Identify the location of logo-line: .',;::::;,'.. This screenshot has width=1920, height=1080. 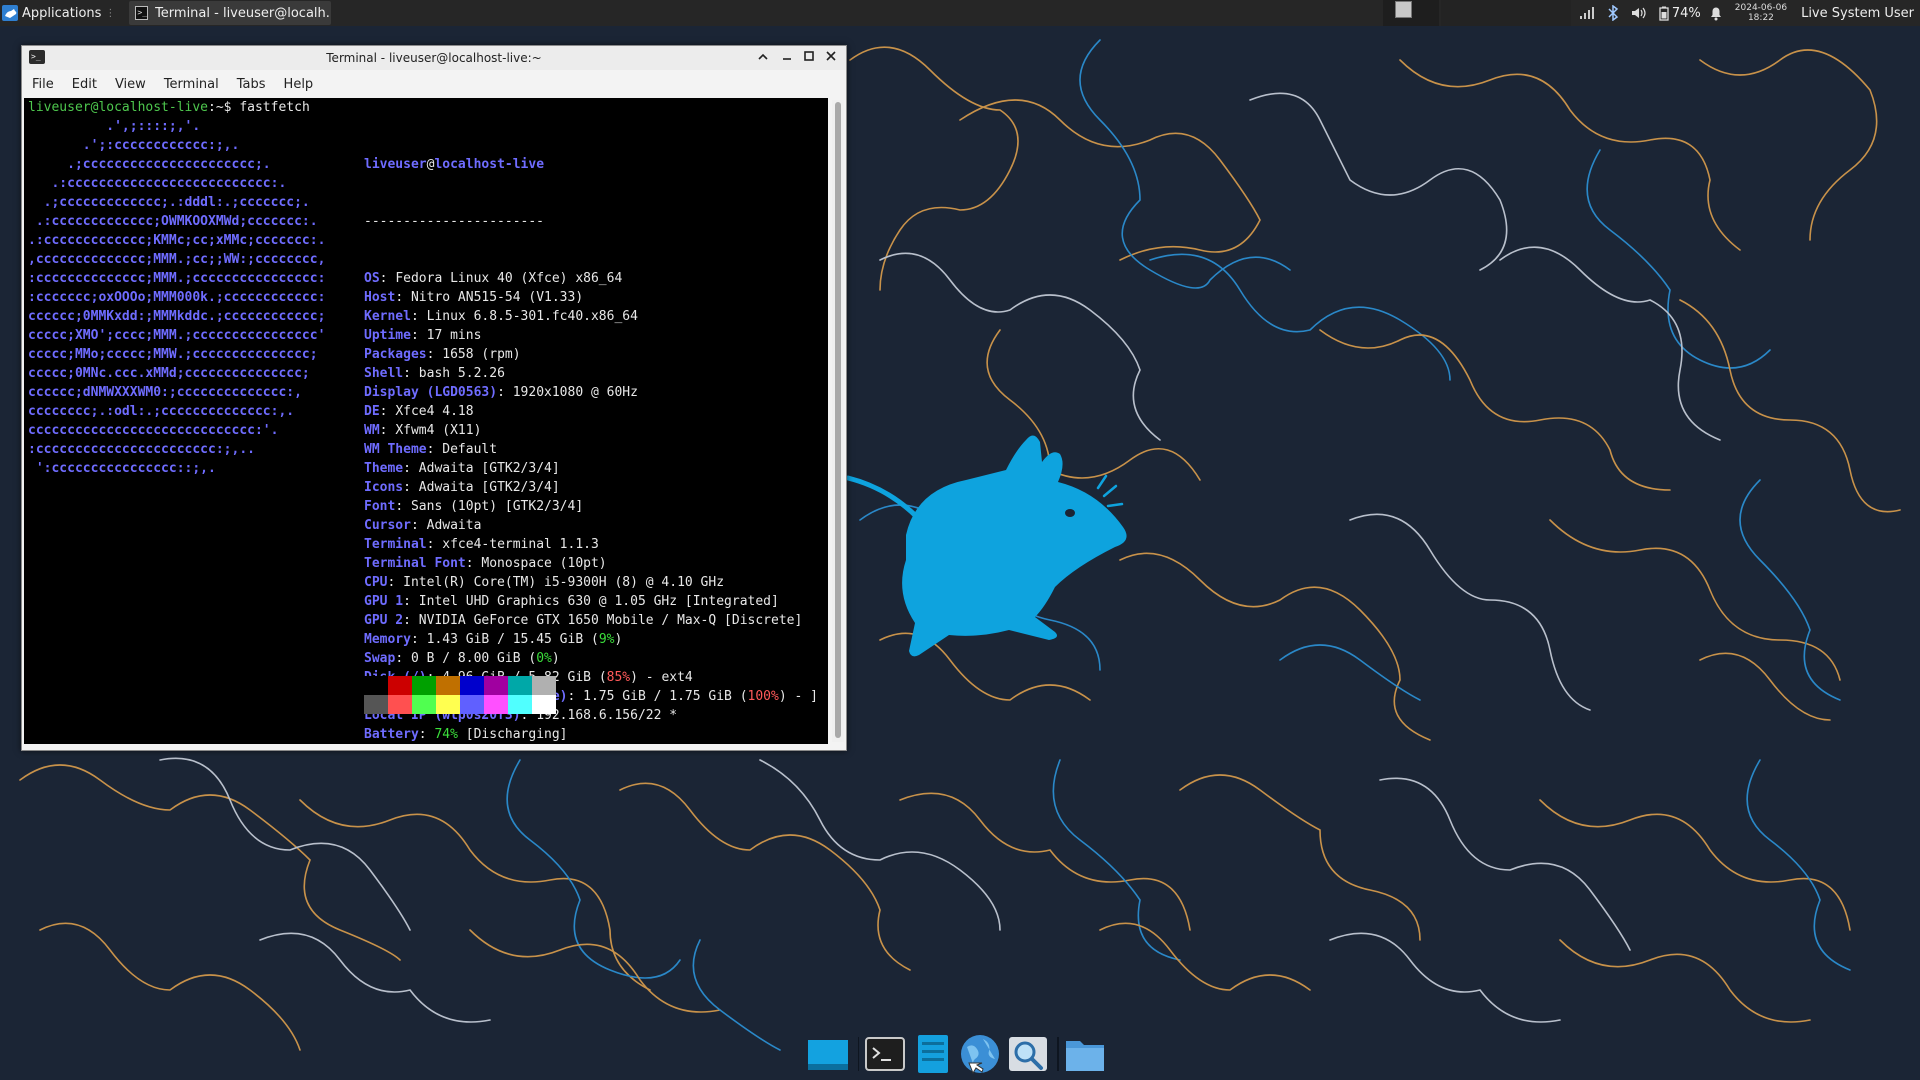
(114, 126).